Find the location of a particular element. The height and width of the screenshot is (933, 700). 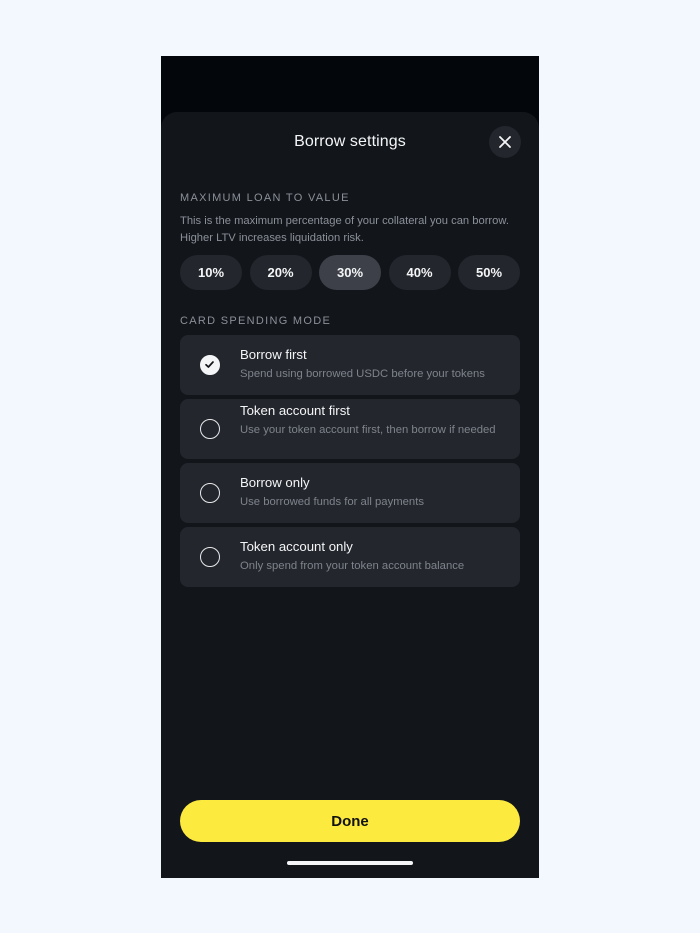

mode-description: Use borrowed funds for all payments is located at coordinates (332, 502).